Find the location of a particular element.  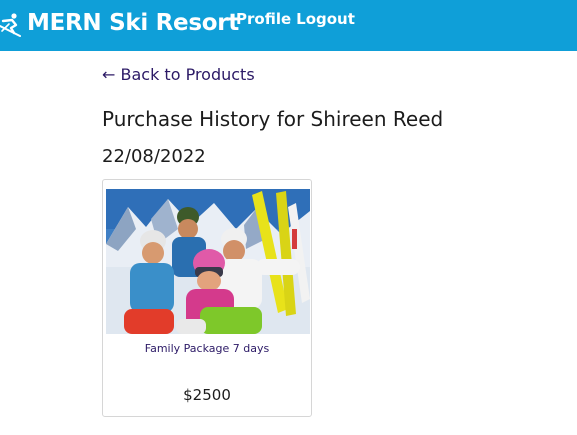

product-price: $2500 is located at coordinates (207, 395).